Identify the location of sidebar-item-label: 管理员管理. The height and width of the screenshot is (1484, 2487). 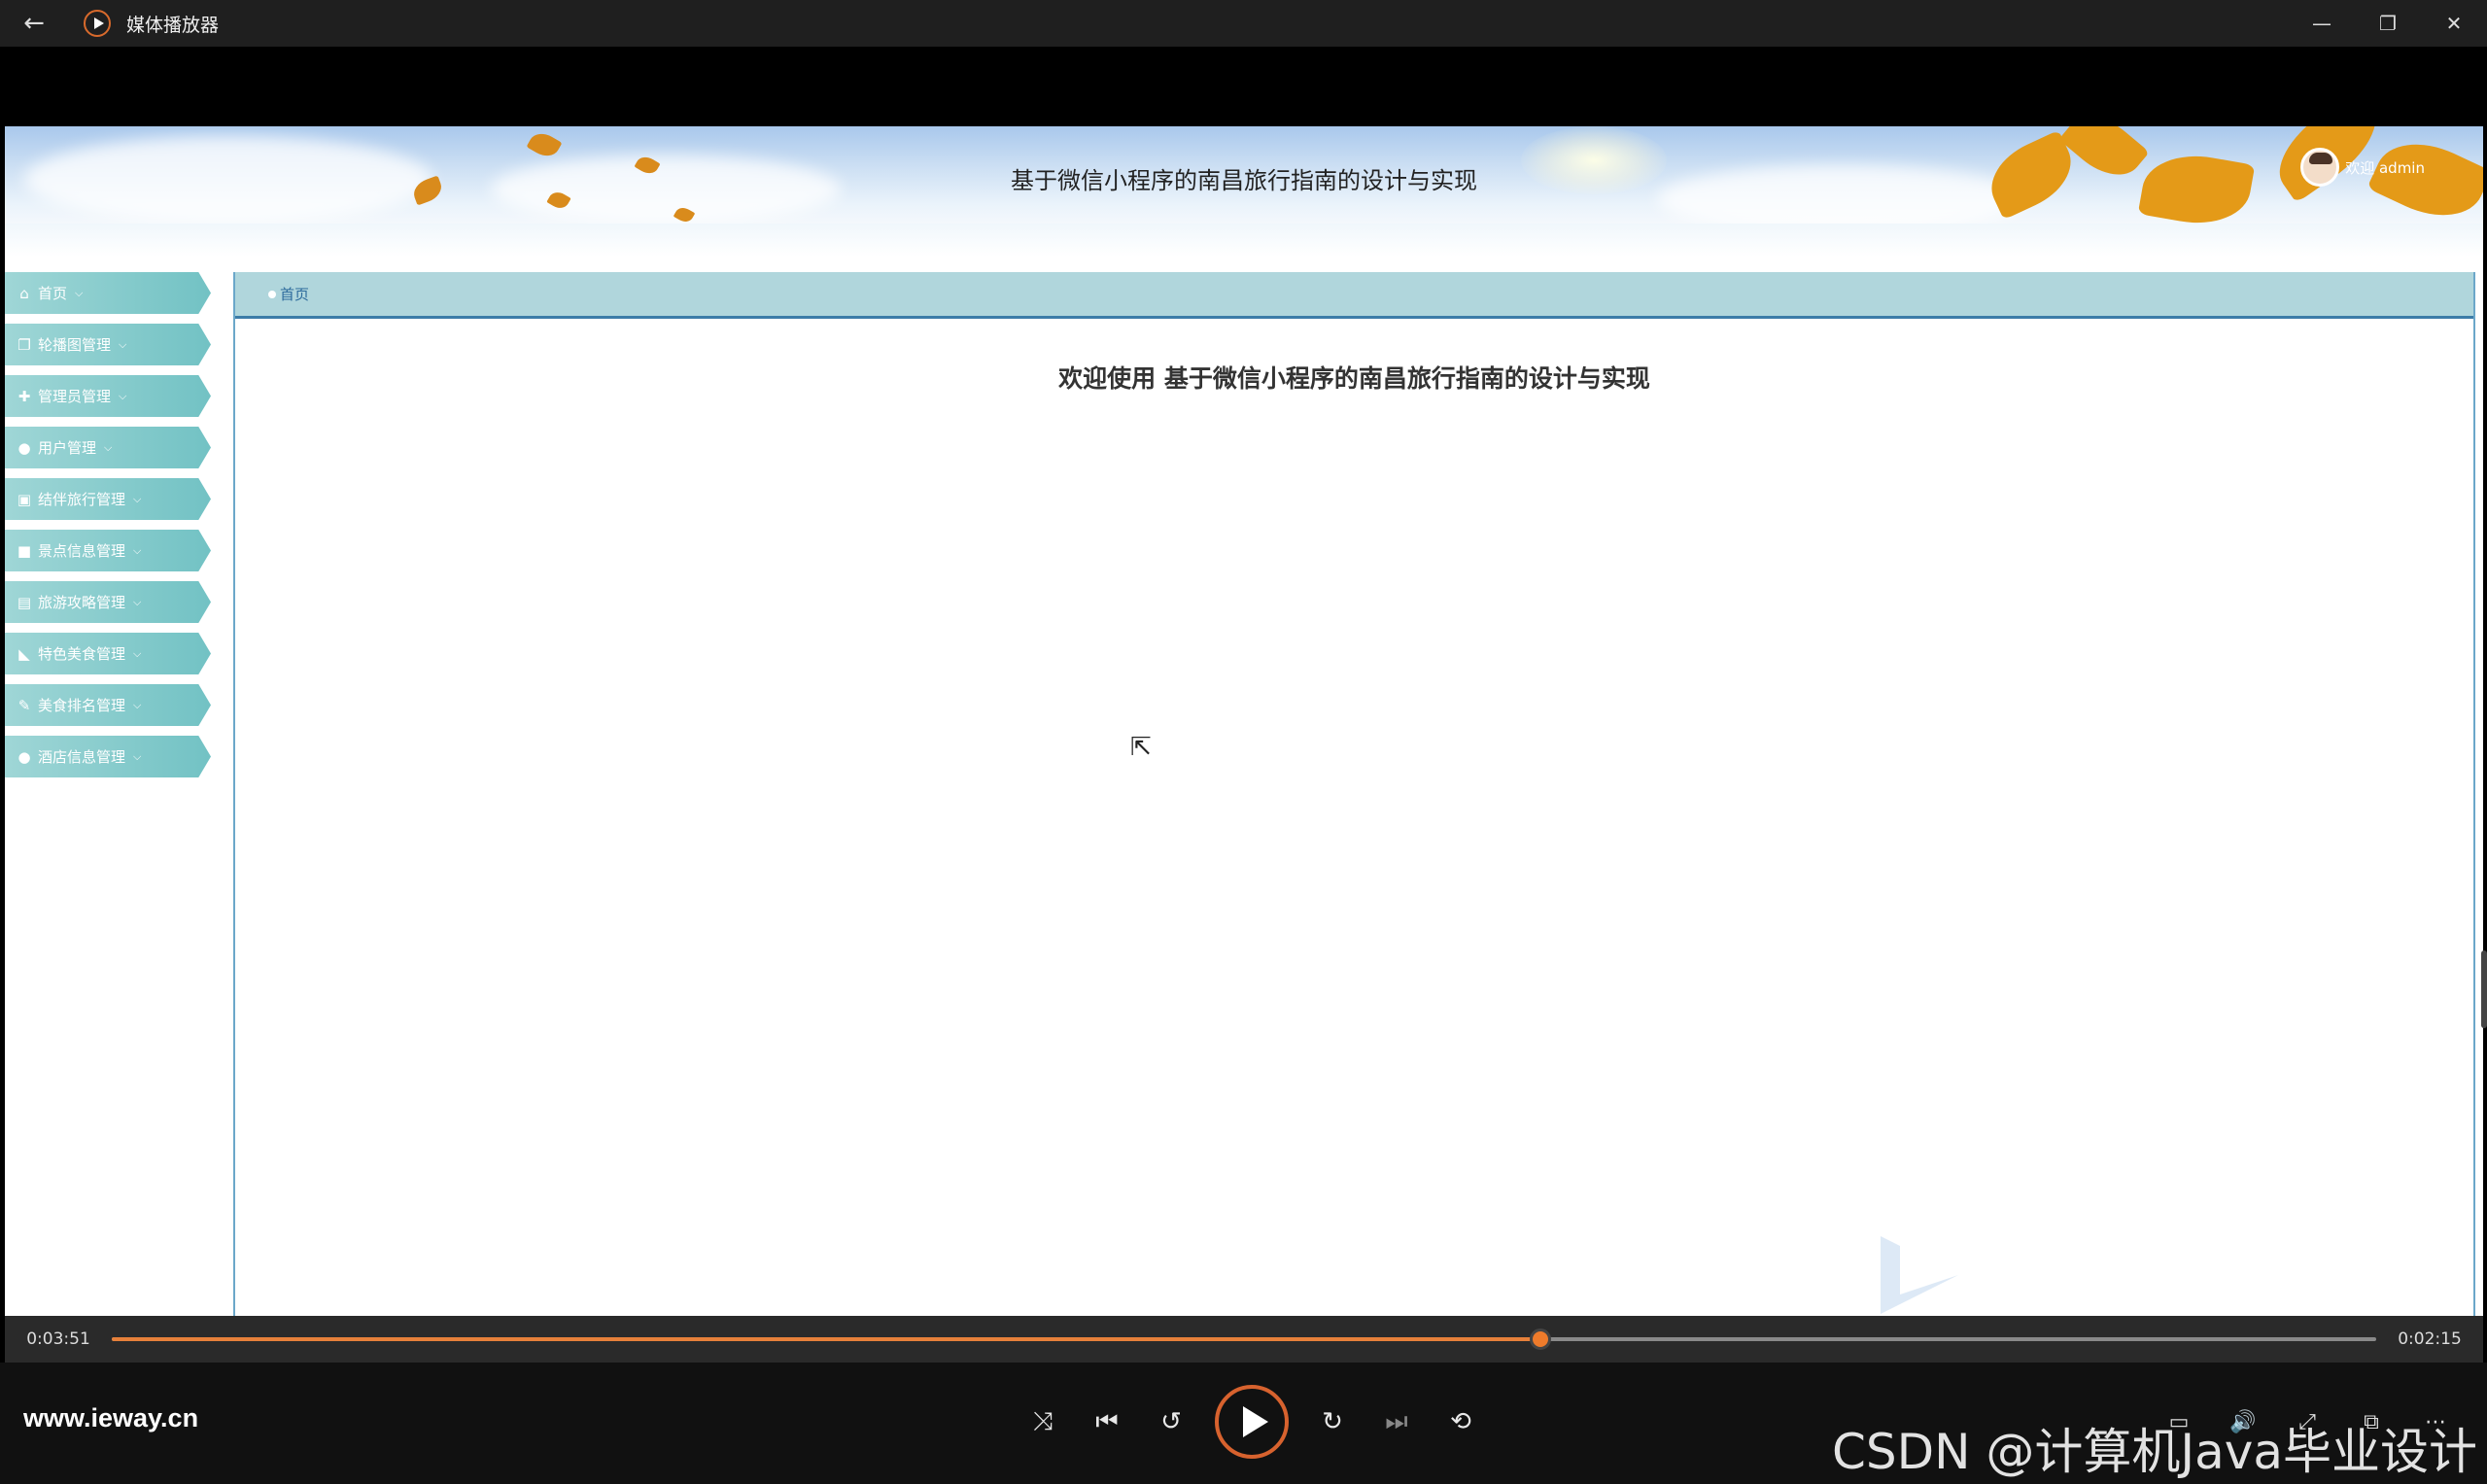
(75, 396).